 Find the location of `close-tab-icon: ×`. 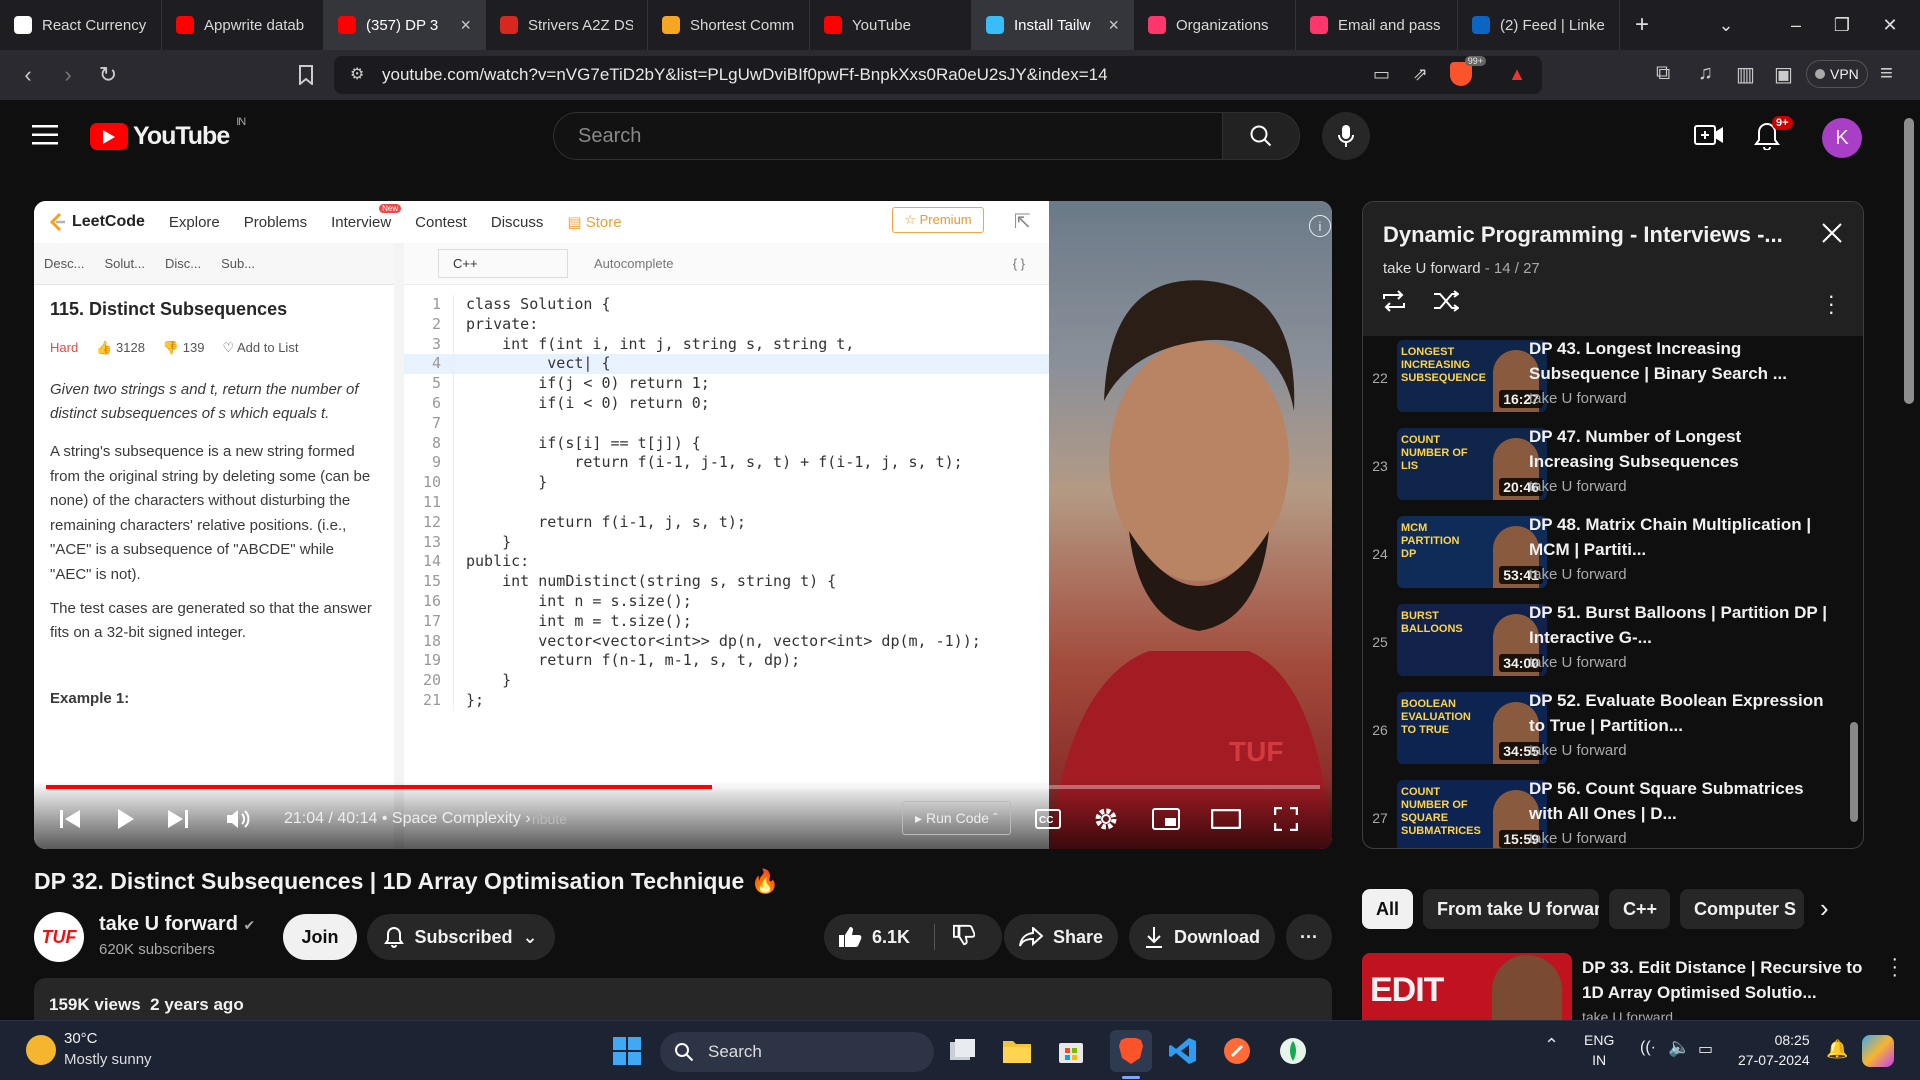

close-tab-icon: × is located at coordinates (1113, 25).